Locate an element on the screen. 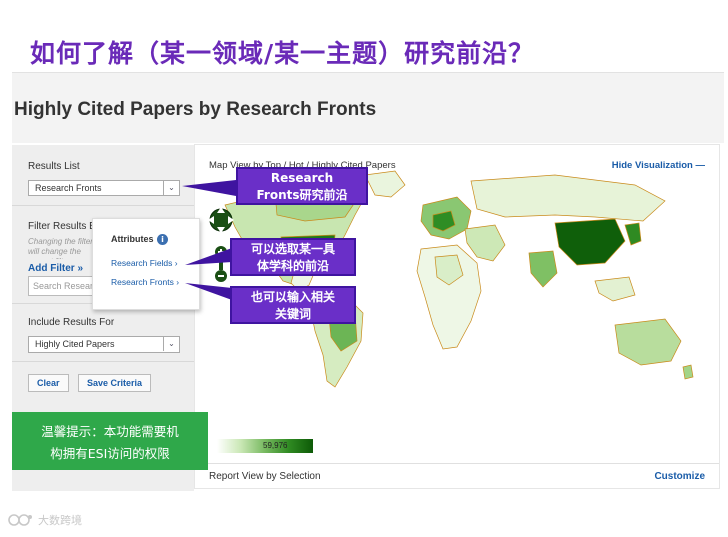  results-list-label: Results List is located at coordinates (54, 166).